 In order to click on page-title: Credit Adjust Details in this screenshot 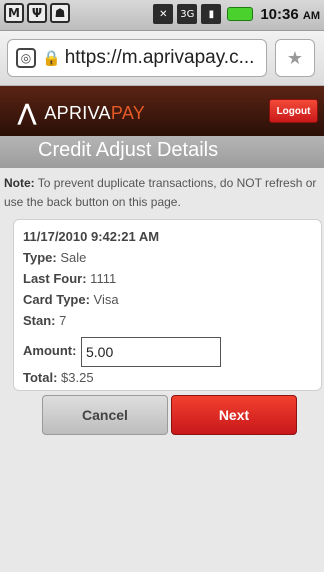, I will do `click(128, 150)`.